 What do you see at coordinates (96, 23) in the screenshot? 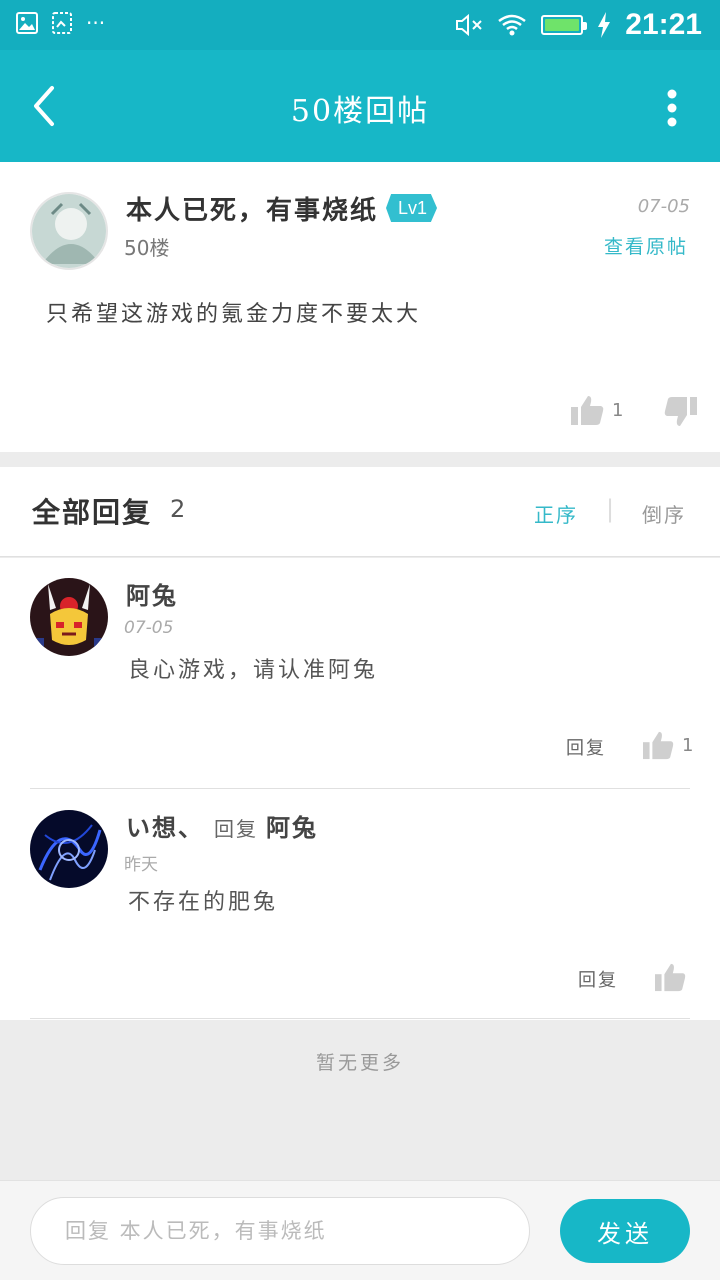
I see `more-dots-icon: ···` at bounding box center [96, 23].